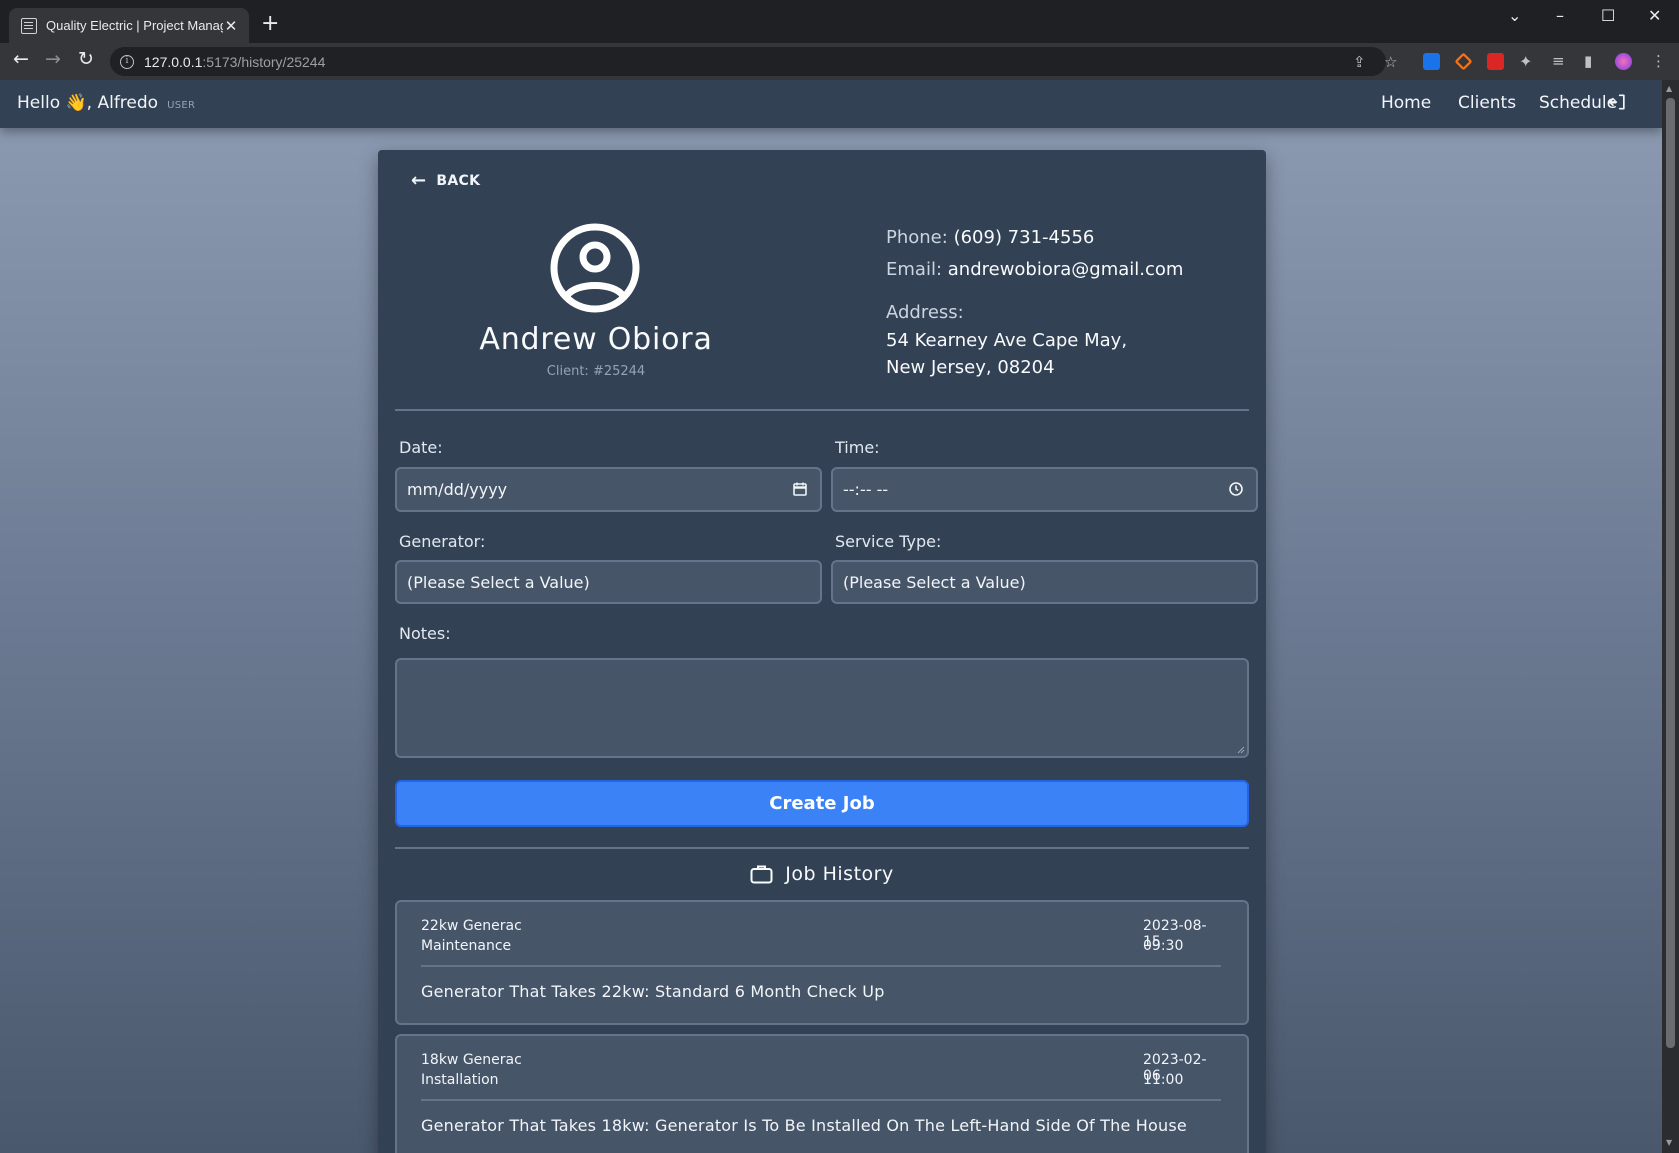  What do you see at coordinates (800, 489) in the screenshot?
I see `calendar-icon` at bounding box center [800, 489].